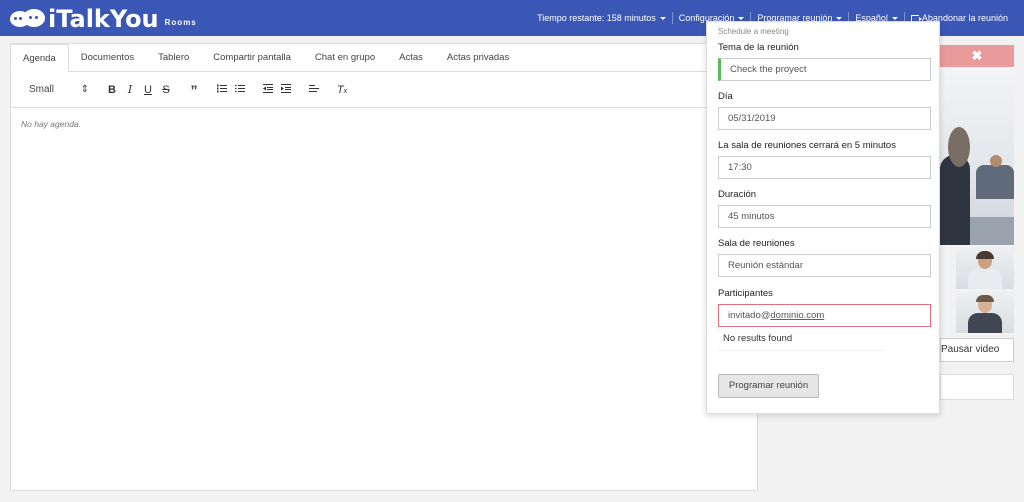 Image resolution: width=1024 pixels, height=502 pixels. I want to click on tab-private-minutes: Actas privadas, so click(478, 57).